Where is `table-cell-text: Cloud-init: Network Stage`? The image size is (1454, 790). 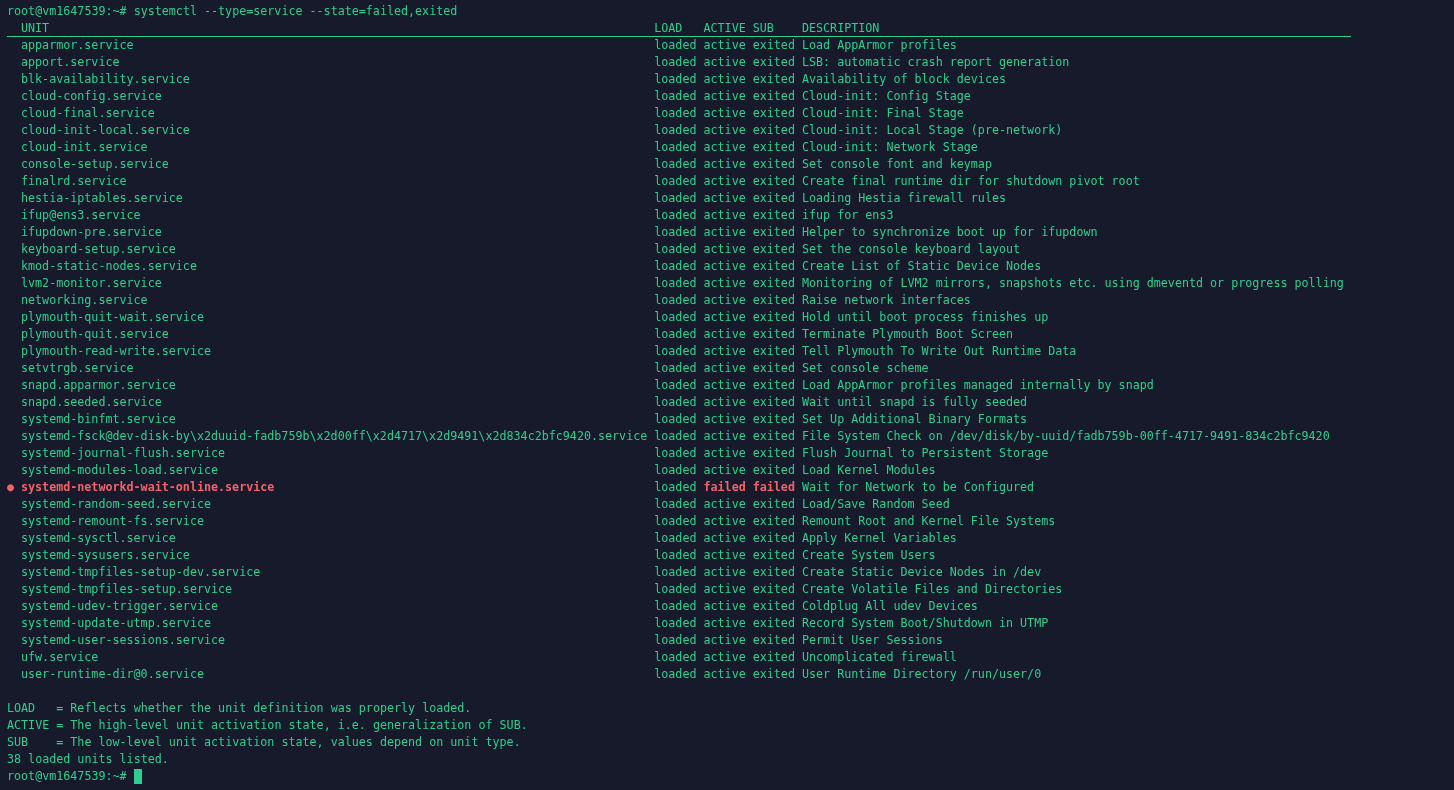
table-cell-text: Cloud-init: Network Stage is located at coordinates (890, 147).